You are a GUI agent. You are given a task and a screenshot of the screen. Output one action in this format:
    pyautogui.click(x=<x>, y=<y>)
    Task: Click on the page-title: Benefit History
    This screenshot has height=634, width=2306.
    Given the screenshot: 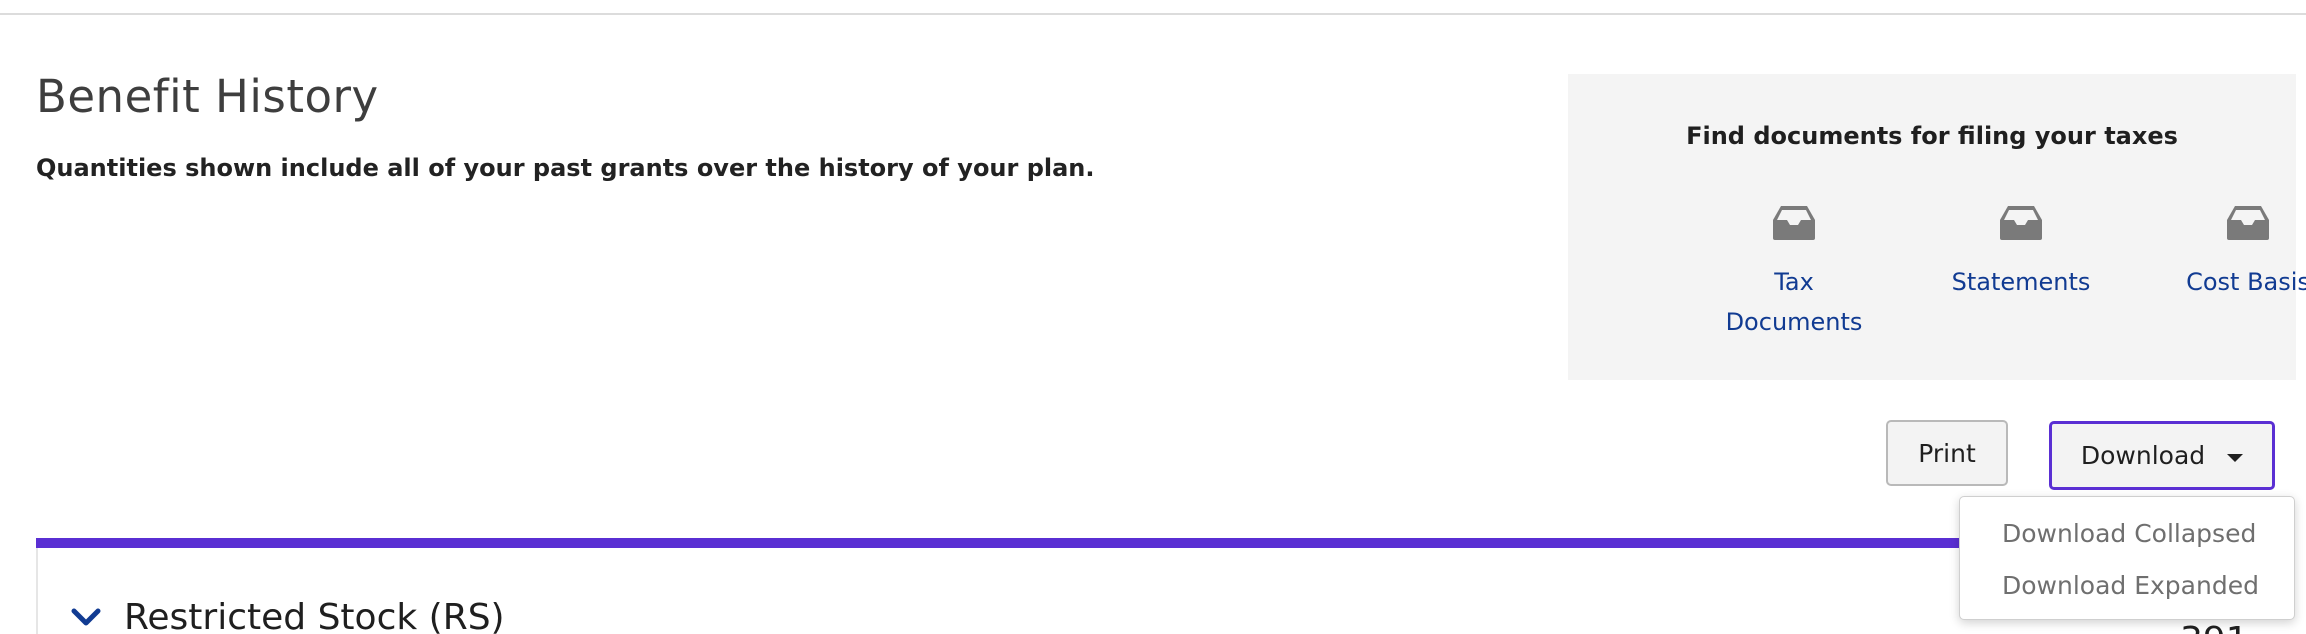 What is the action you would take?
    pyautogui.click(x=207, y=96)
    